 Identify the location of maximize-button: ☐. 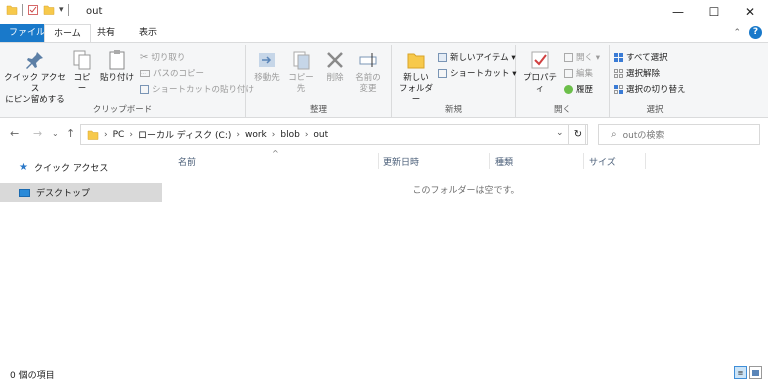
(714, 12).